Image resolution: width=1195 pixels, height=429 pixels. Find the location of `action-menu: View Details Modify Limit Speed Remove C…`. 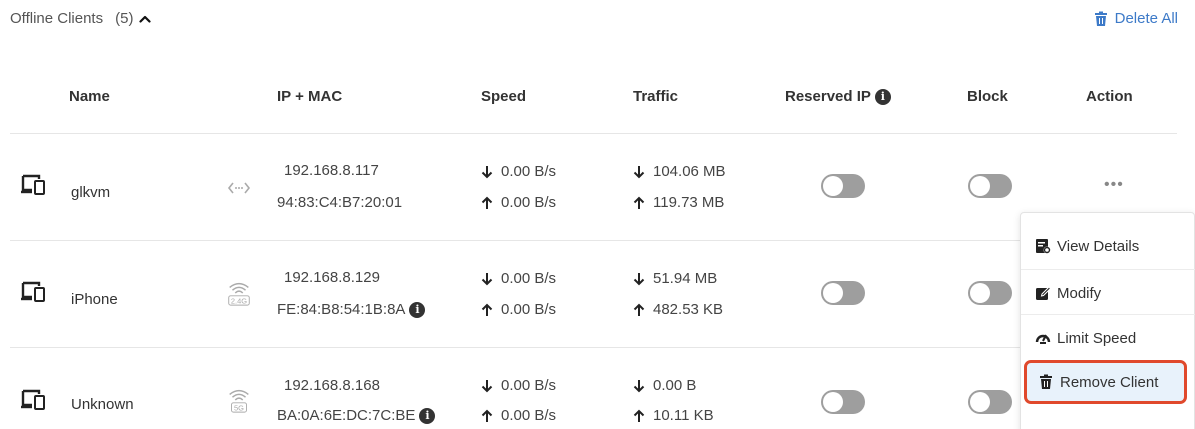

action-menu: View Details Modify Limit Speed Remove C… is located at coordinates (1107, 320).